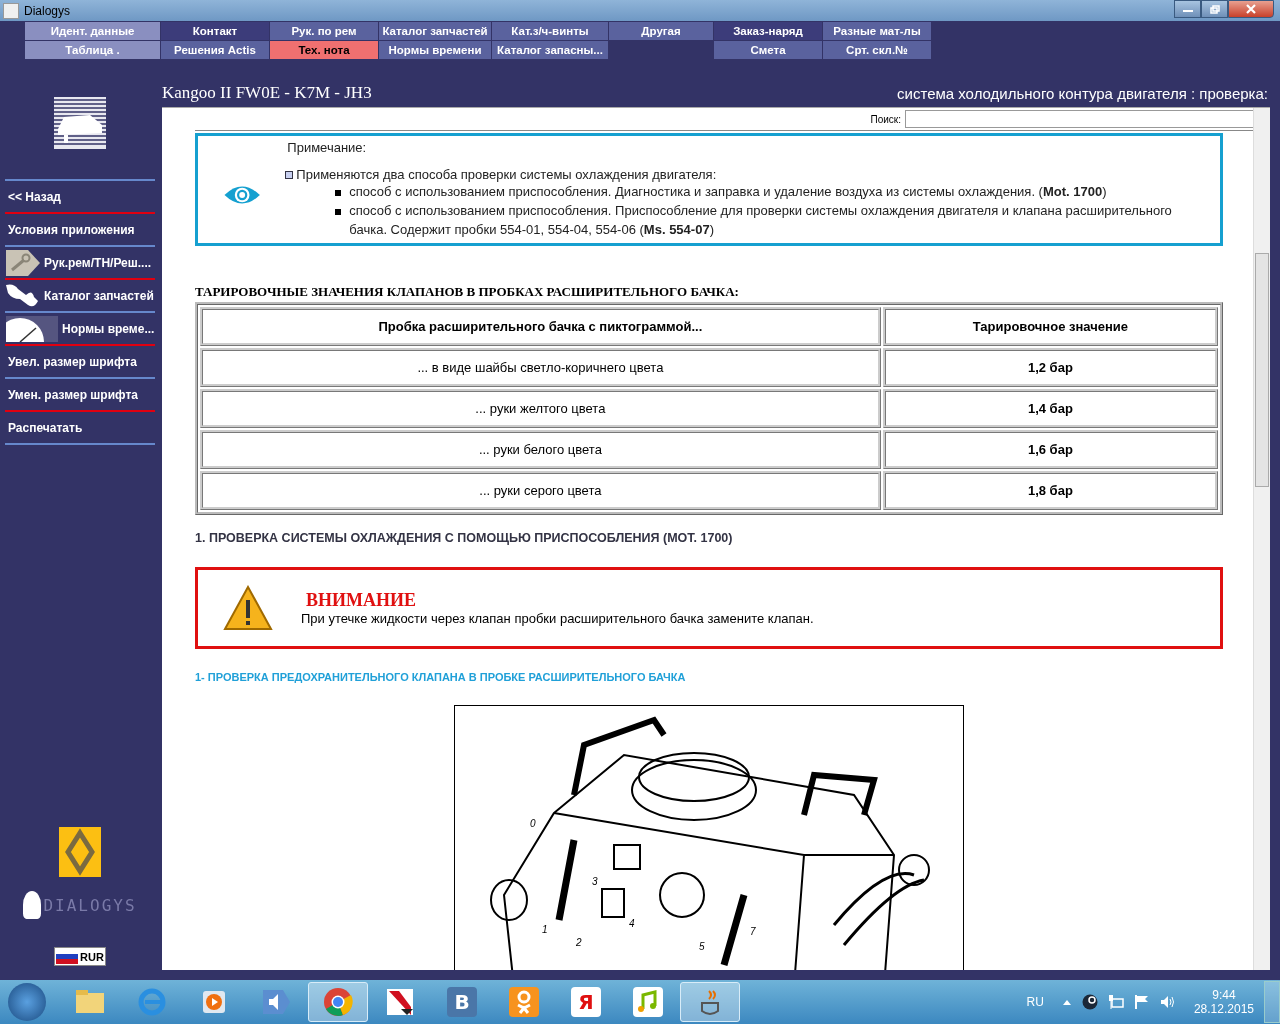 The width and height of the screenshot is (1280, 1024). What do you see at coordinates (1223, 1009) in the screenshot?
I see `clock-date: 28.12.2015` at bounding box center [1223, 1009].